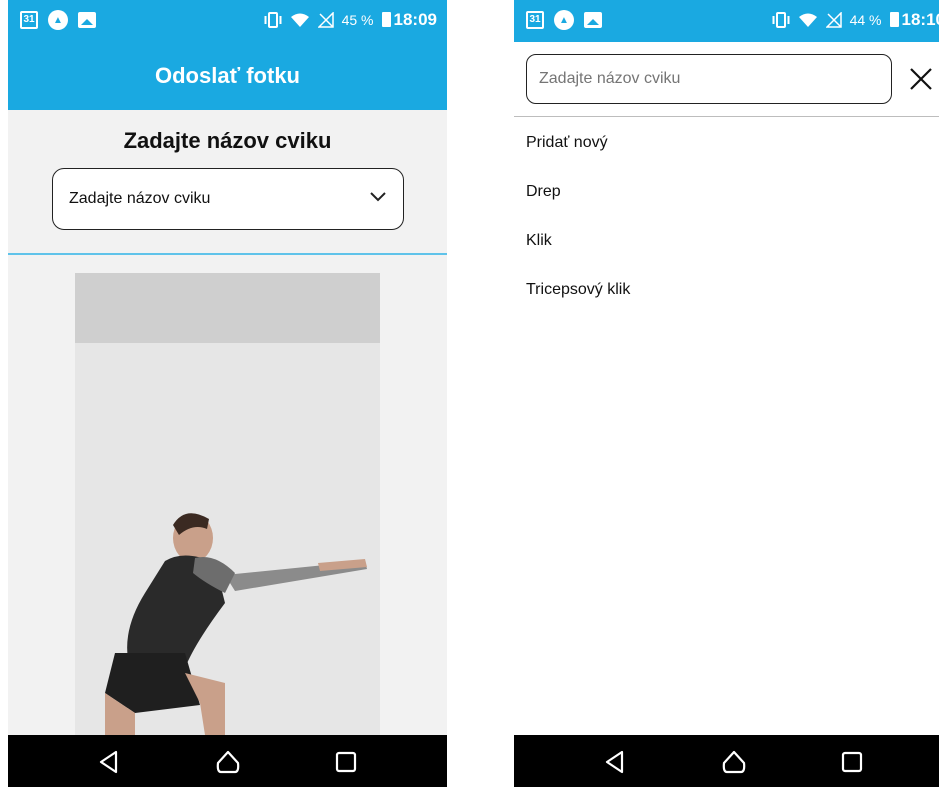  I want to click on clock: 18:10, so click(914, 20).